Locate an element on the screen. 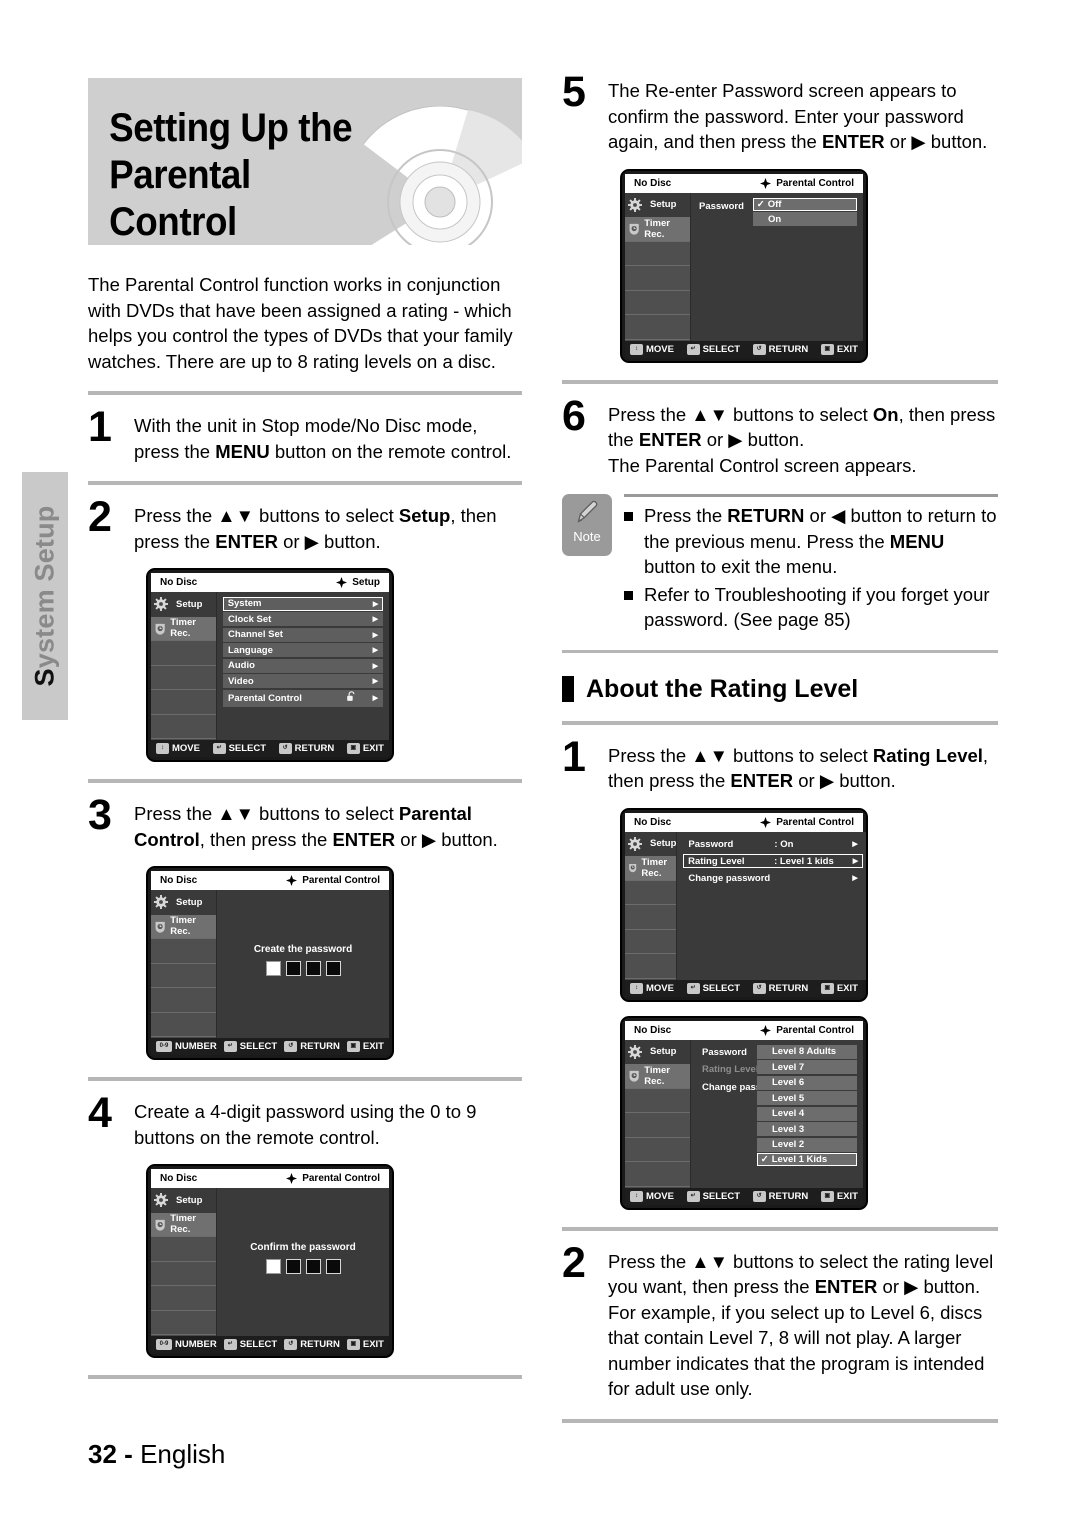 This screenshot has height=1526, width=1080. menu-item-label: Clock Set is located at coordinates (250, 619).